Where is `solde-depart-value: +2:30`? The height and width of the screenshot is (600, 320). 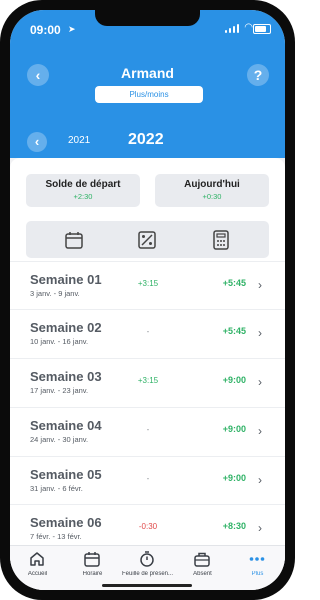 solde-depart-value: +2:30 is located at coordinates (83, 196).